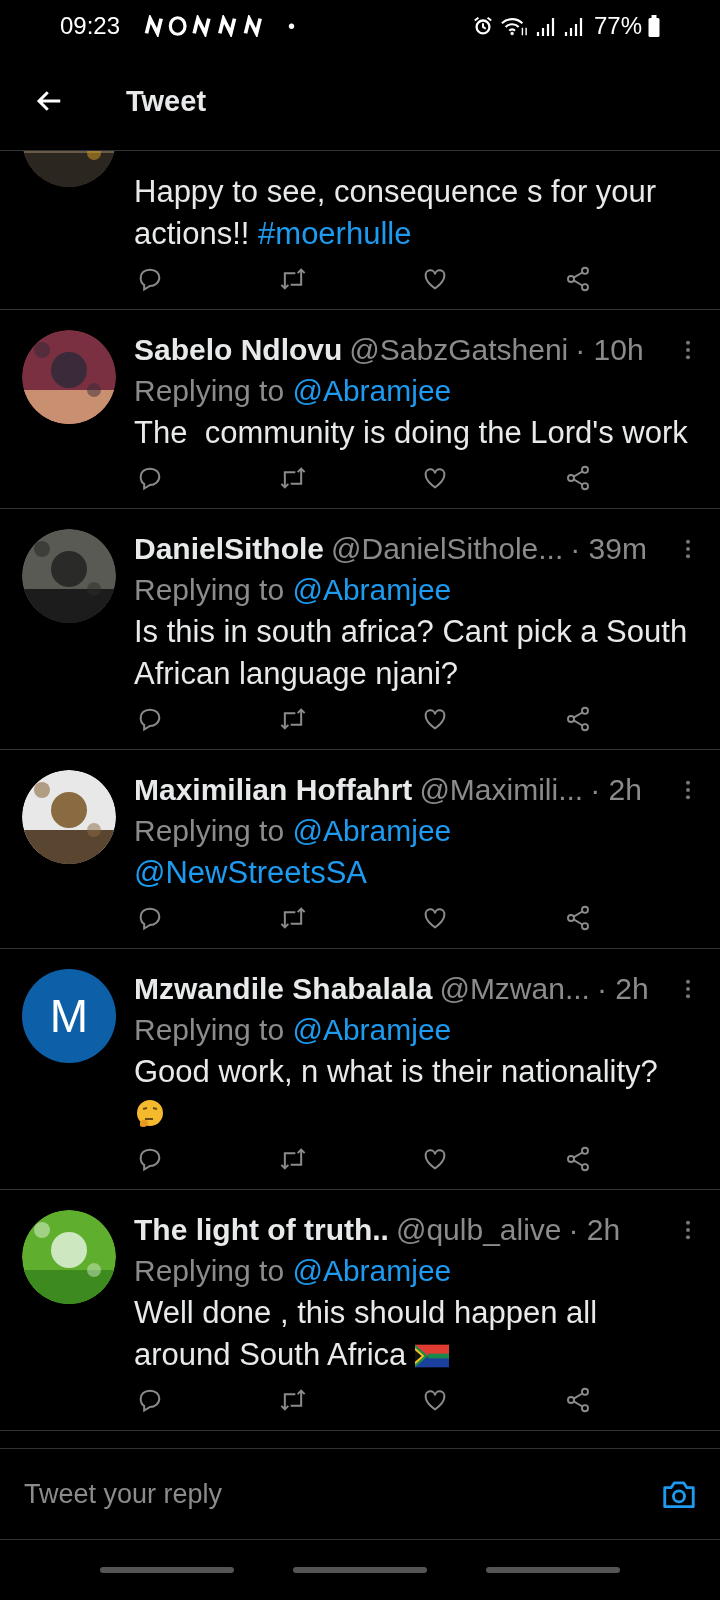 The width and height of the screenshot is (720, 1600). What do you see at coordinates (411, 433) in the screenshot?
I see `tweet-text: The community is doing the Lord's work` at bounding box center [411, 433].